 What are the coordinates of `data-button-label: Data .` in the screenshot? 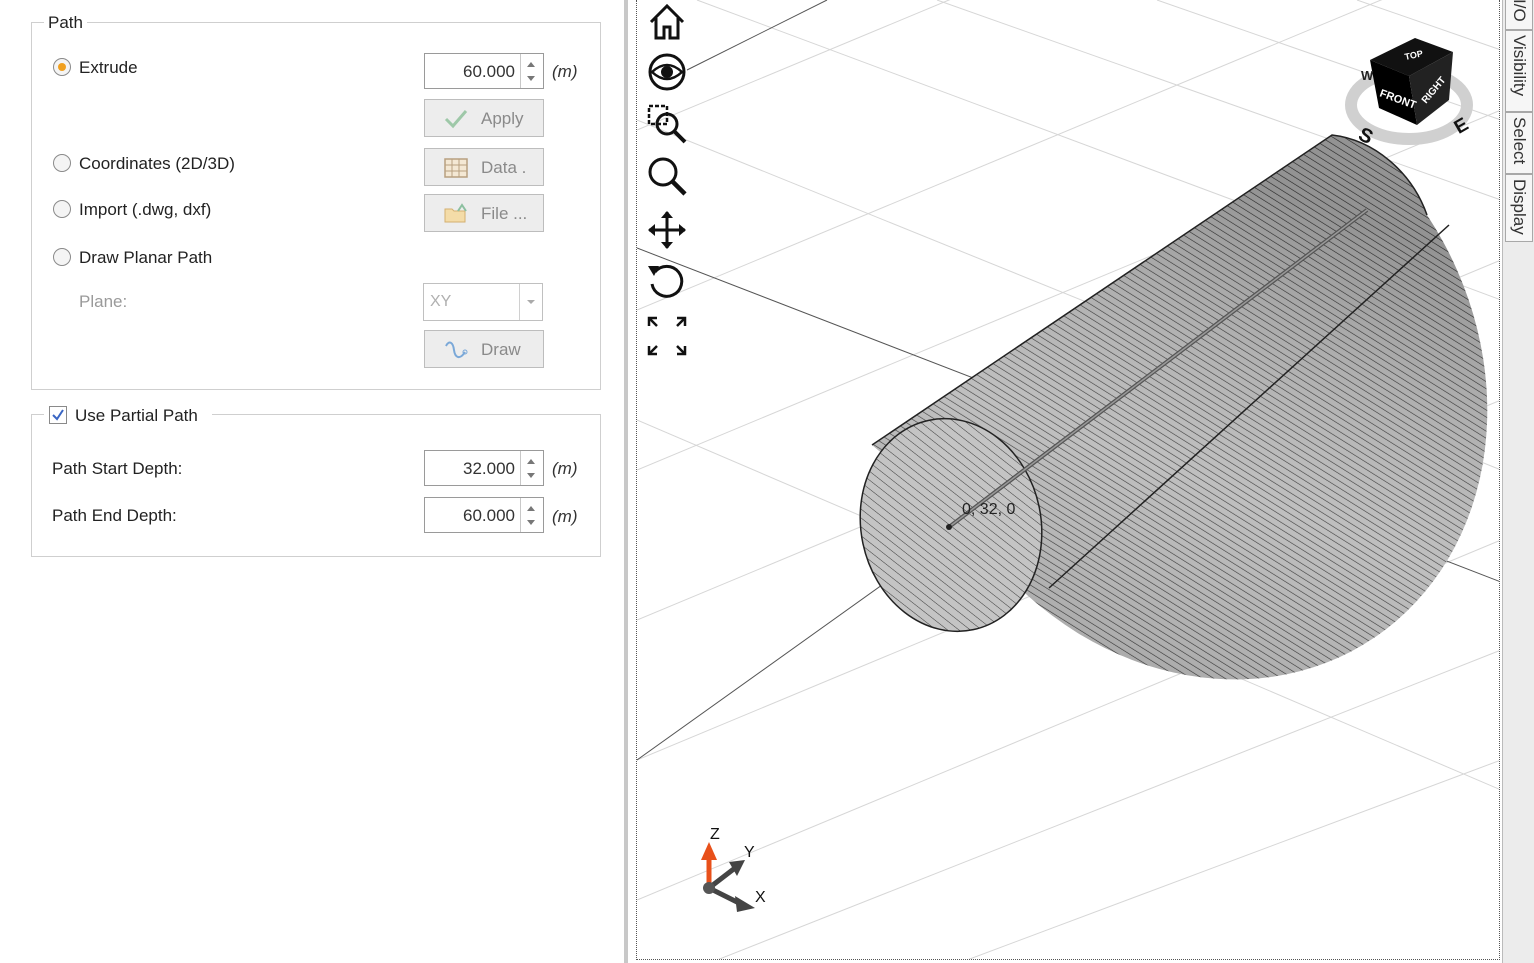 It's located at (504, 167).